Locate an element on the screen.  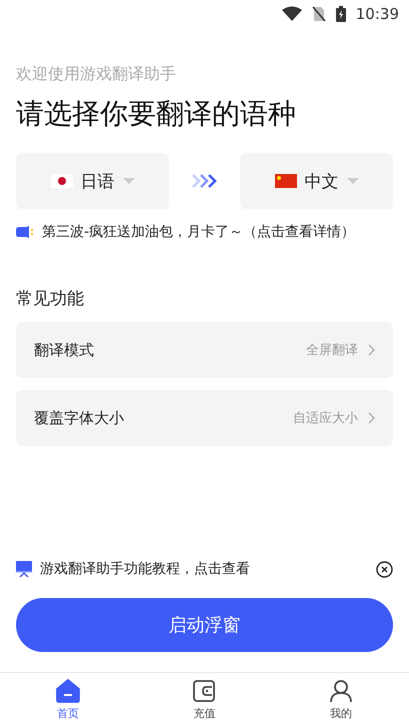
person-icon is located at coordinates (340, 691).